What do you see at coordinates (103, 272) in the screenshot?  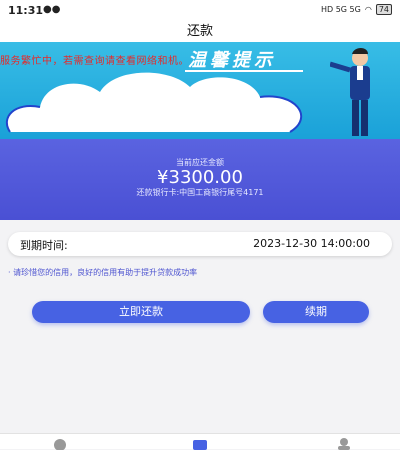 I see `credit-notice: · 请珍惜您的信用，良好的信用有助于提升贷款成功率` at bounding box center [103, 272].